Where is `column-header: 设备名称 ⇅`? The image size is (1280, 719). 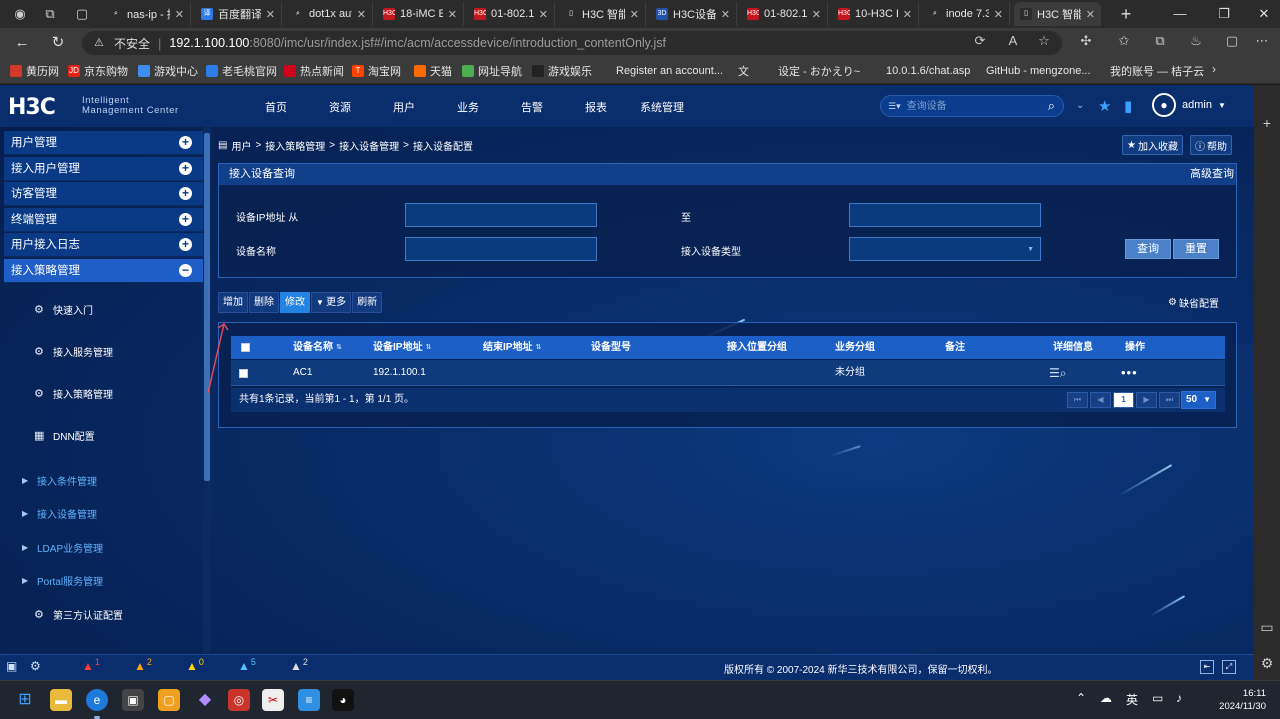
column-header: 设备名称 ⇅ is located at coordinates (317, 347).